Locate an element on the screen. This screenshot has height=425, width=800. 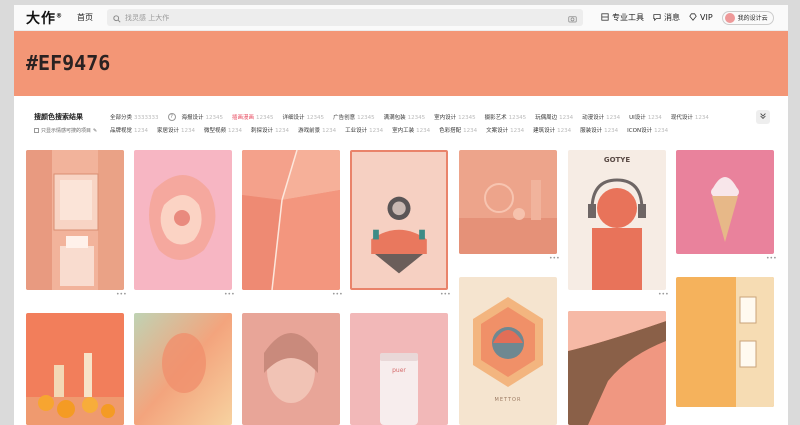
tool-icon is located at coordinates (605, 17).